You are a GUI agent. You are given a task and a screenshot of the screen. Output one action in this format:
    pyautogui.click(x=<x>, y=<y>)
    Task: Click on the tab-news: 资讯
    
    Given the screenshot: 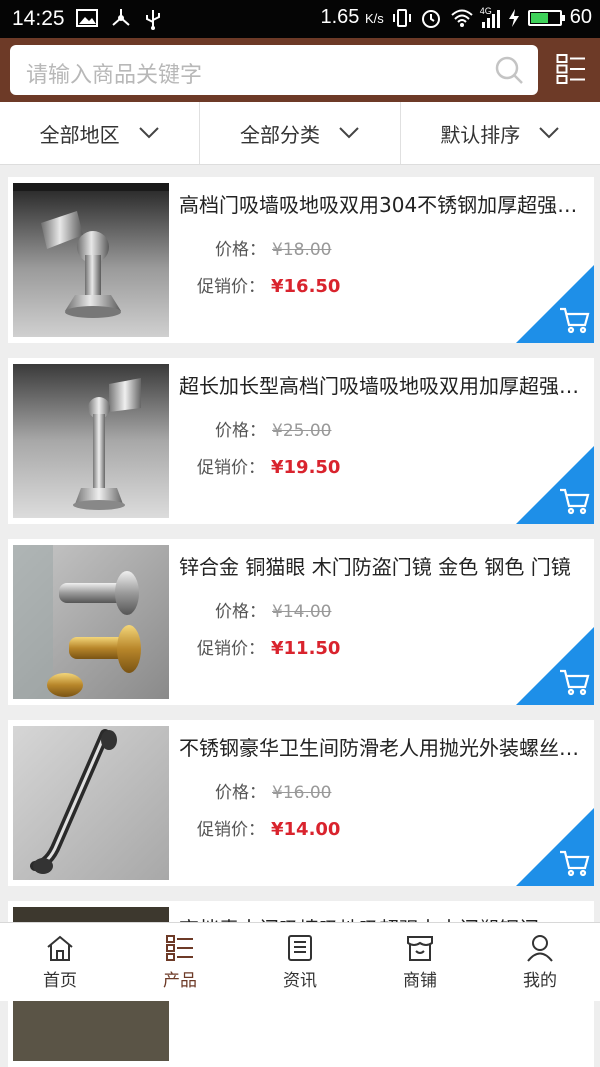 What is the action you would take?
    pyautogui.click(x=300, y=962)
    